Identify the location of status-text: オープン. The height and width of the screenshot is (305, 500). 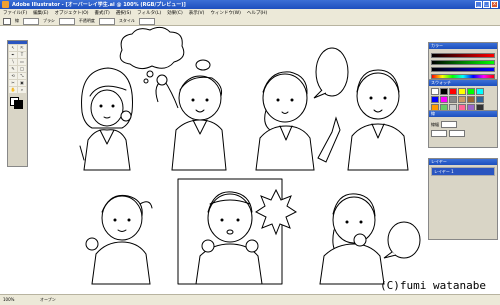
(48, 299).